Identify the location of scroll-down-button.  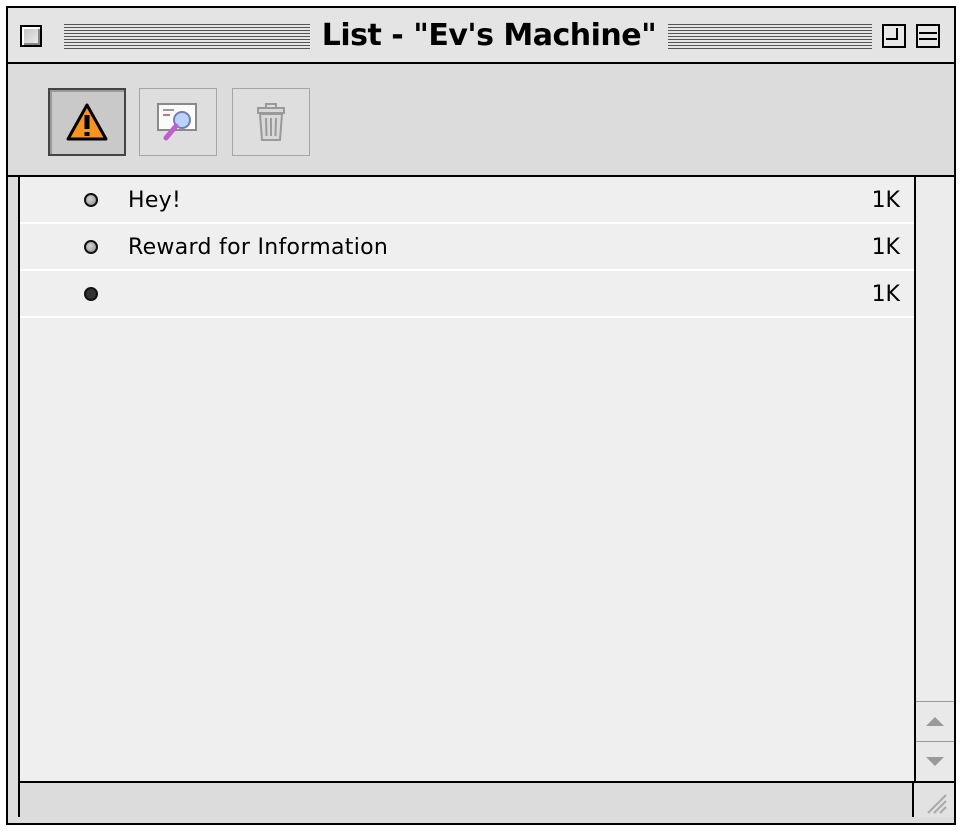
(935, 761).